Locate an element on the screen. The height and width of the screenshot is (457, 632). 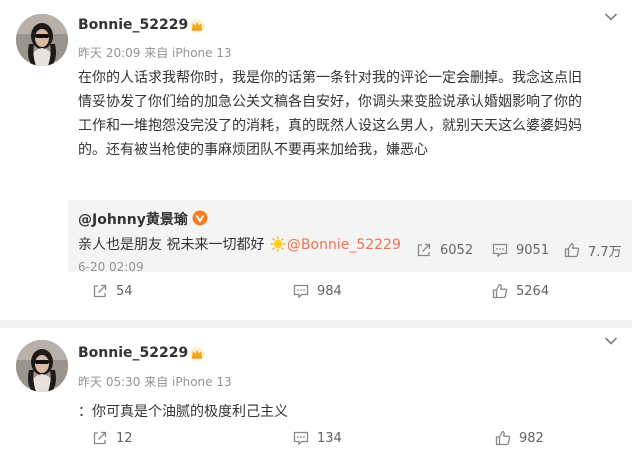
quoted-like-button: 7.7万 is located at coordinates (593, 250).